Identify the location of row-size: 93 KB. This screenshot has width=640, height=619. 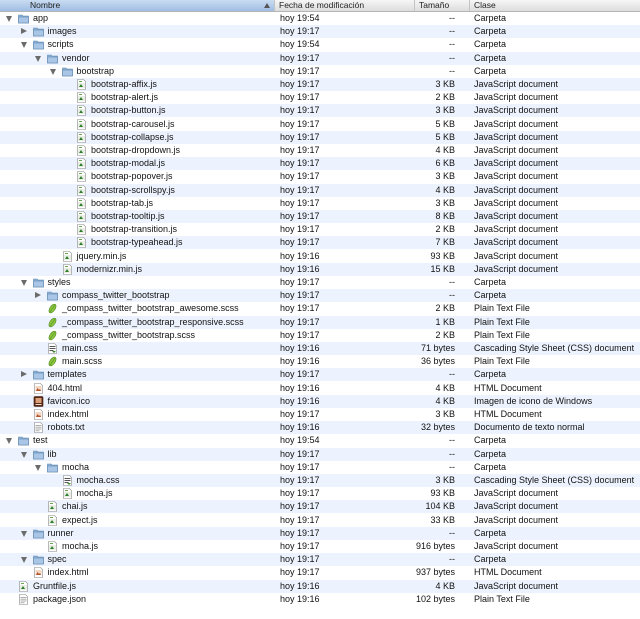
(442, 255).